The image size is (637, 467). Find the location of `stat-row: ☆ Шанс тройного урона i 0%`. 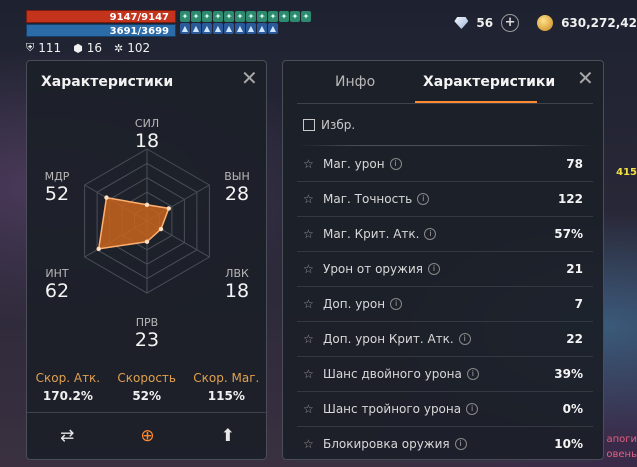

stat-row: ☆ Шанс тройного урона i 0% is located at coordinates (445, 409).